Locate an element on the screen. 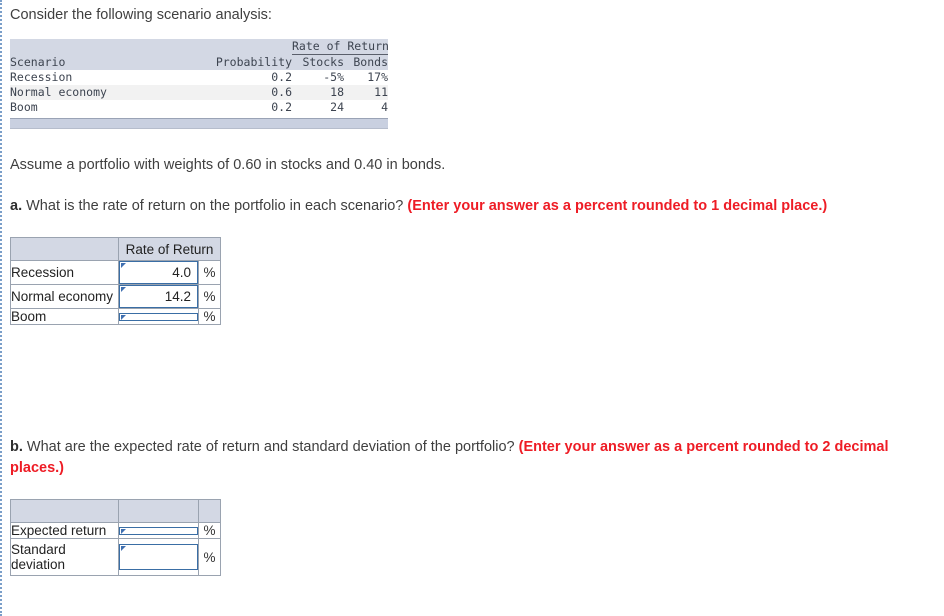  answer-b-header-row is located at coordinates (115, 511).